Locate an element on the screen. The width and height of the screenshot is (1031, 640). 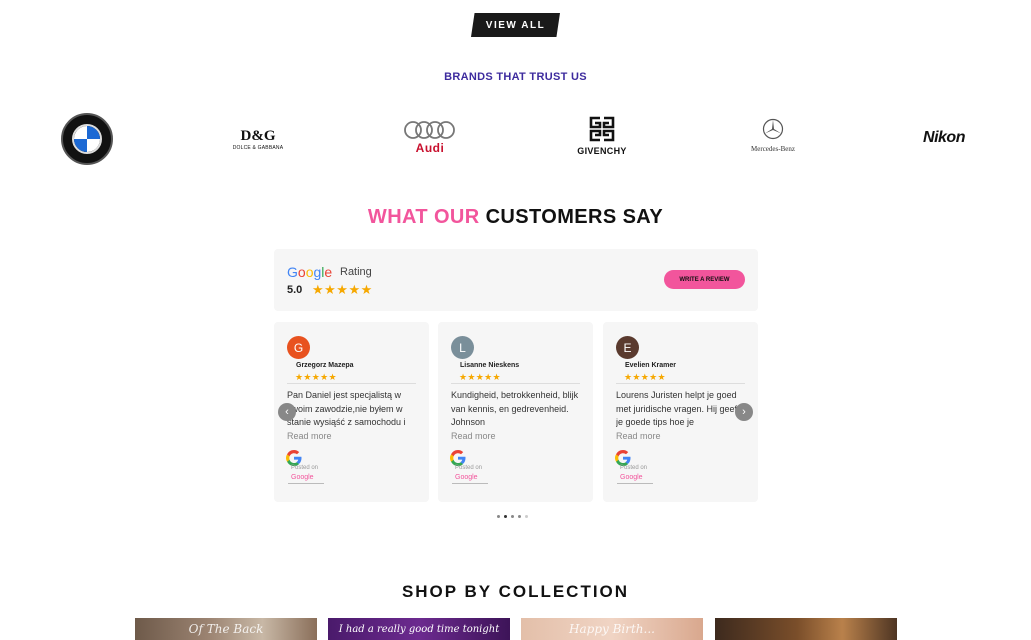
mercedes-star-icon is located at coordinates (773, 129).